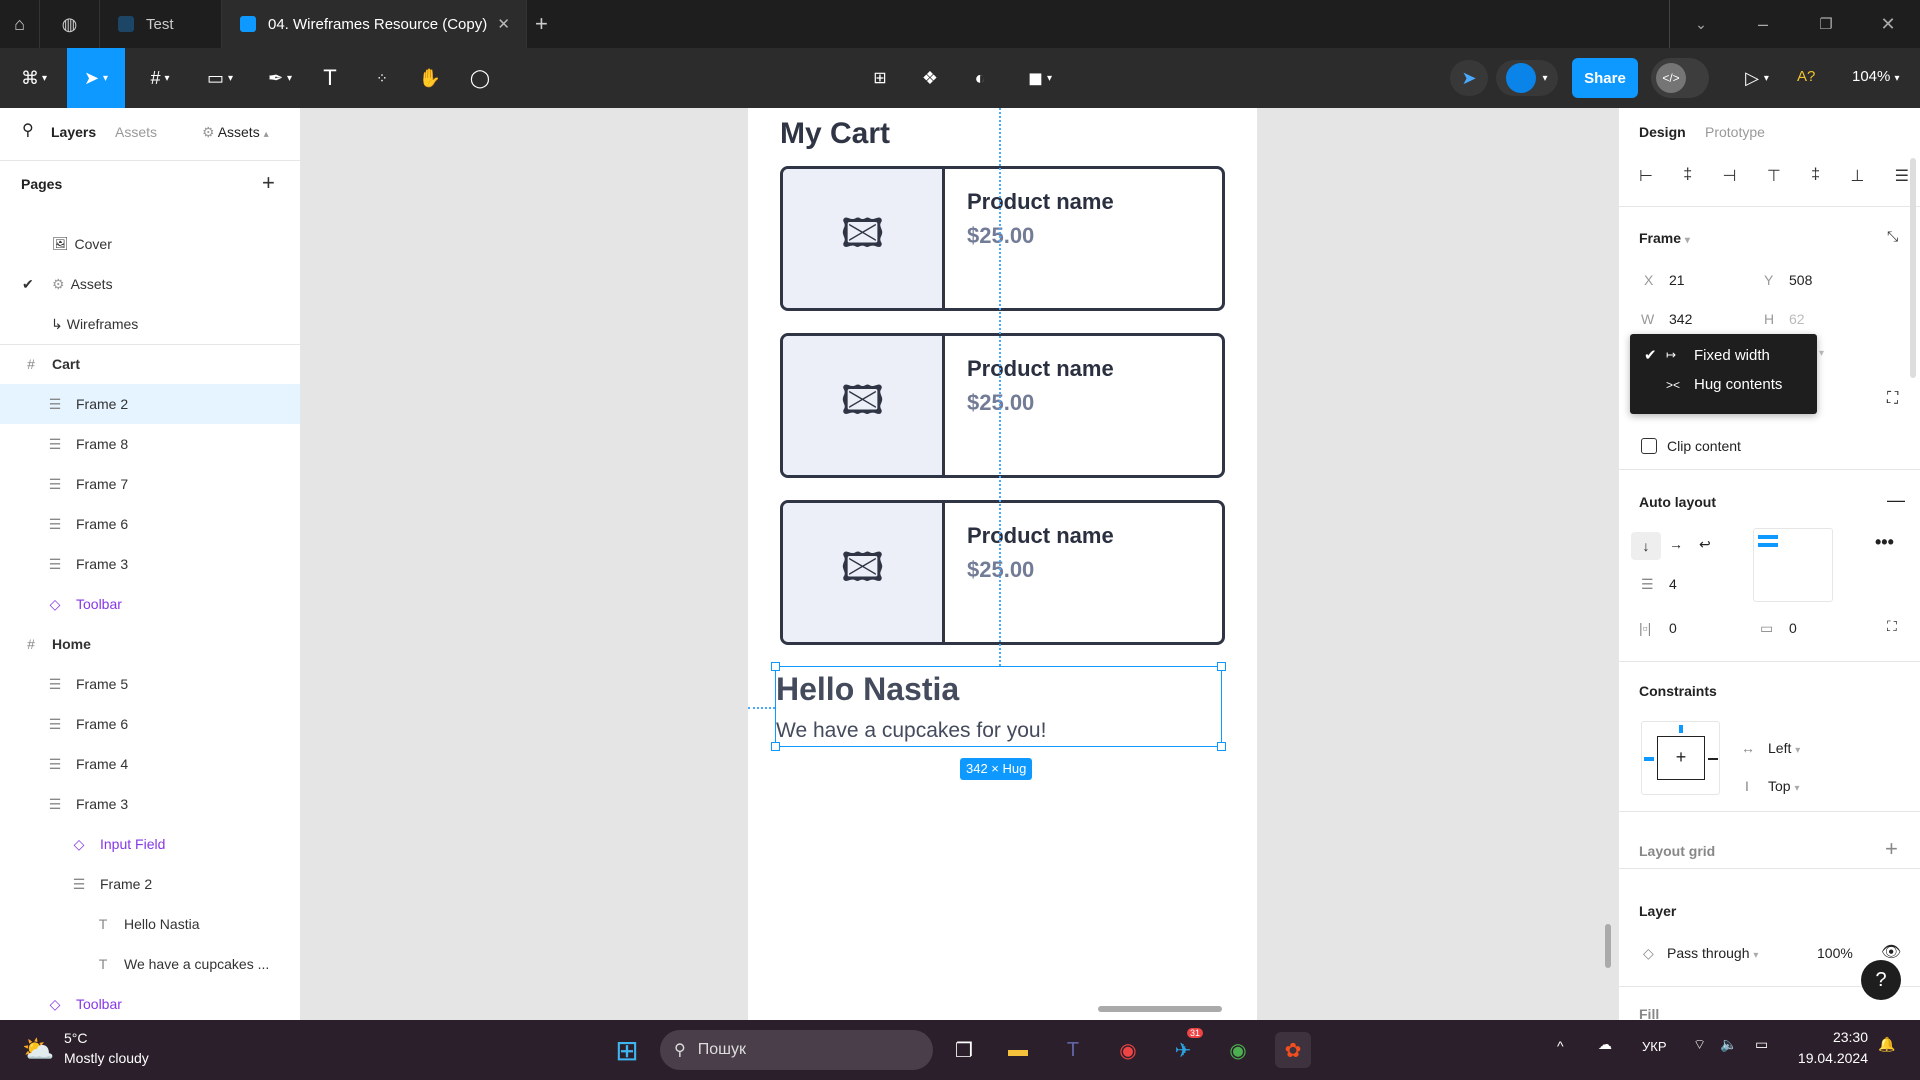 The width and height of the screenshot is (1920, 1080). Describe the element at coordinates (1821, 353) in the screenshot. I see `chevron-down-icon: ▾` at that location.